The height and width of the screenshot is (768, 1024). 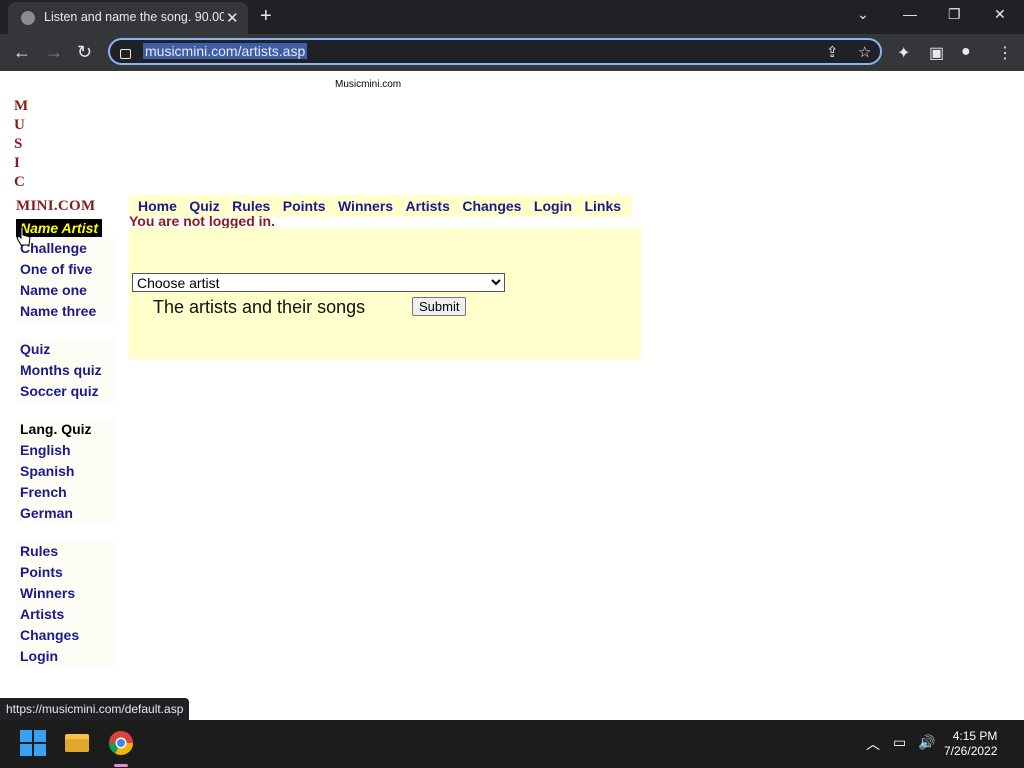 I want to click on nav-winners: Winners, so click(x=365, y=206).